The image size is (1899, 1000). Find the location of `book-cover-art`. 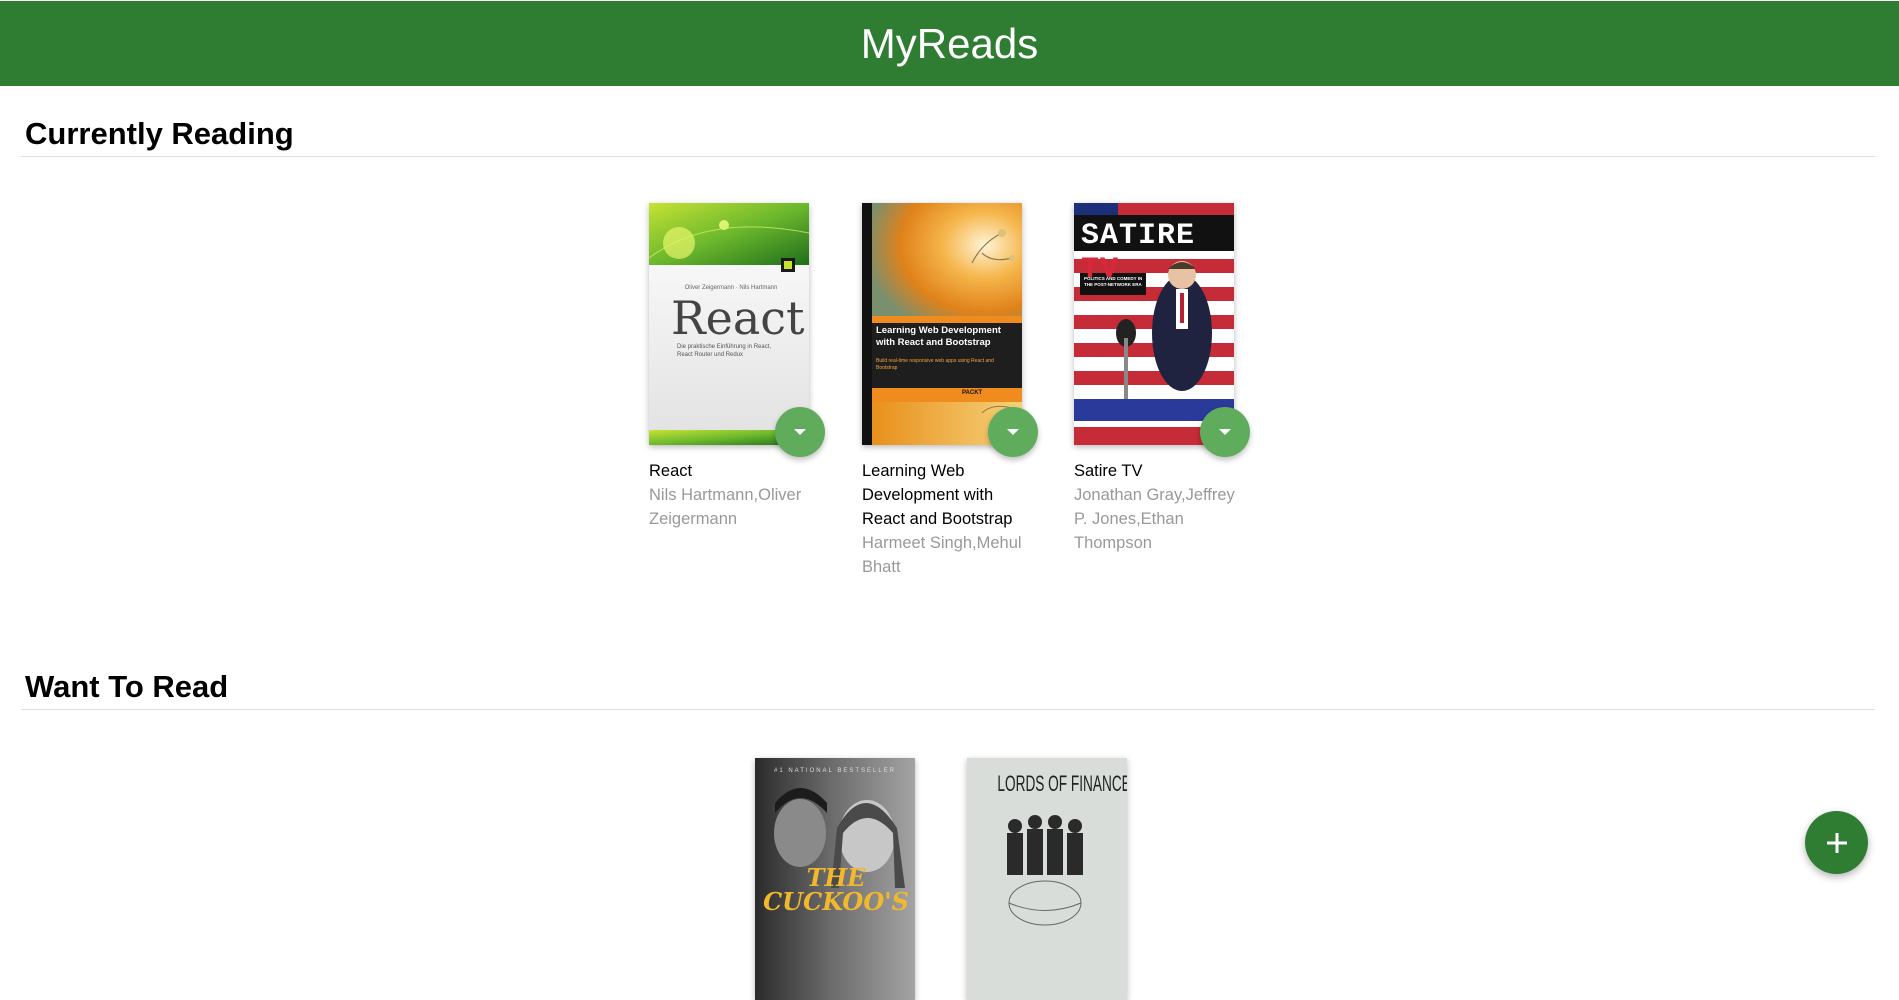

book-cover-art is located at coordinates (942, 324).